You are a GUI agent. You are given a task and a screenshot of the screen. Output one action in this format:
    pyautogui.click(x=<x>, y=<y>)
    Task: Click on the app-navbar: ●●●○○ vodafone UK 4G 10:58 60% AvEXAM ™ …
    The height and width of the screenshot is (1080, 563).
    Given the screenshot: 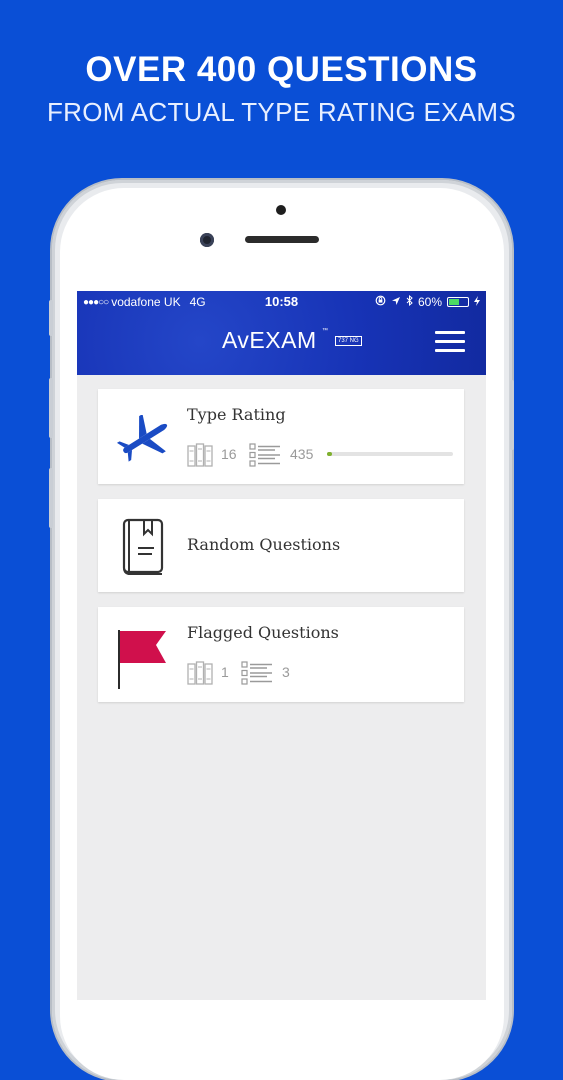 What is the action you would take?
    pyautogui.click(x=281, y=333)
    